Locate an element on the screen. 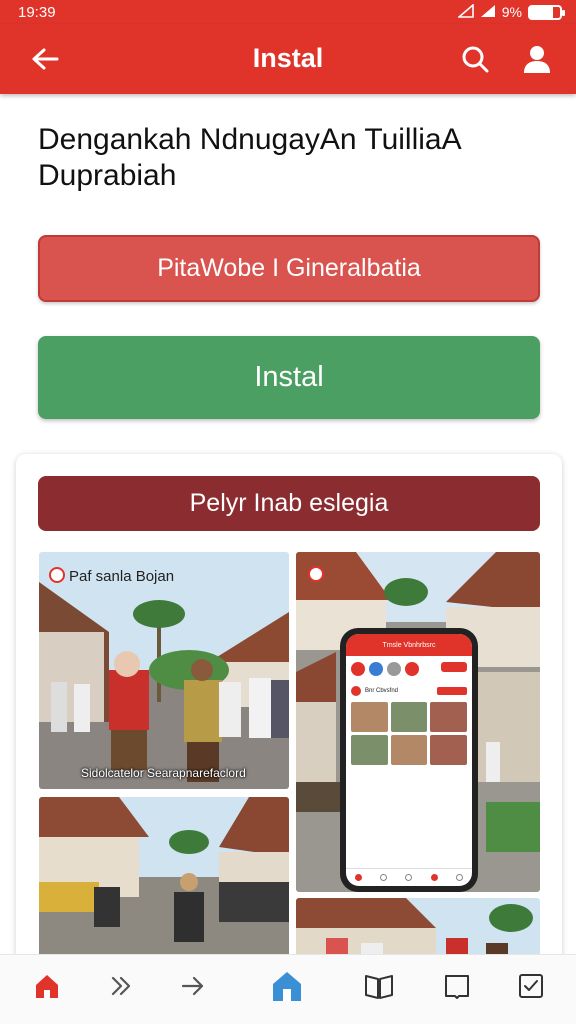 This screenshot has height=1024, width=576. secondary-button: PitaWobe I Gineralbatia is located at coordinates (289, 268).